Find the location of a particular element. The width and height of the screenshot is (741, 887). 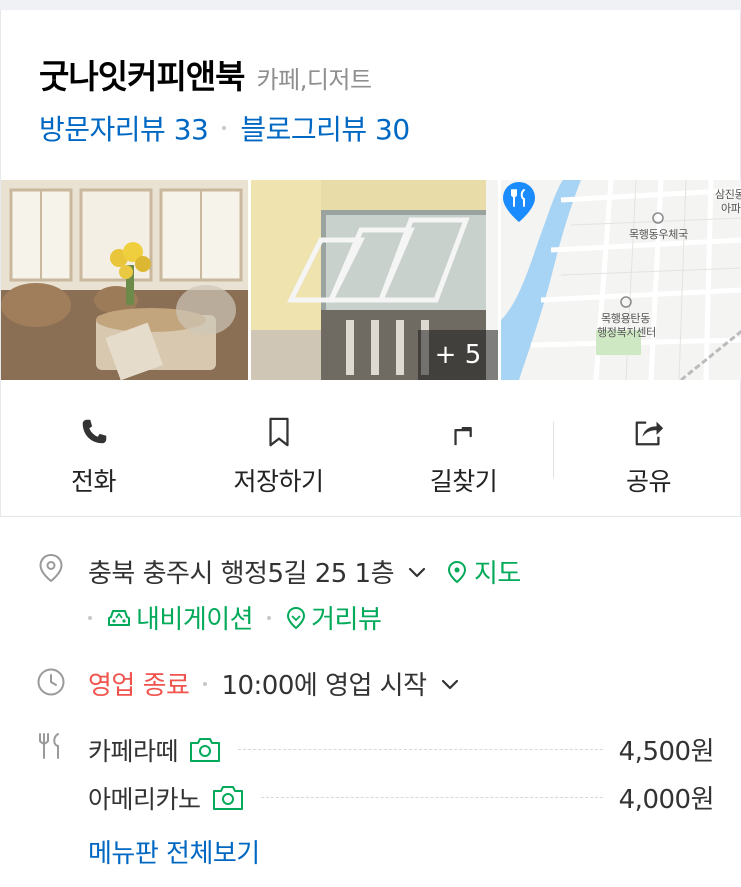

next-open-time: 10:00에 영업 시작 is located at coordinates (324, 686).